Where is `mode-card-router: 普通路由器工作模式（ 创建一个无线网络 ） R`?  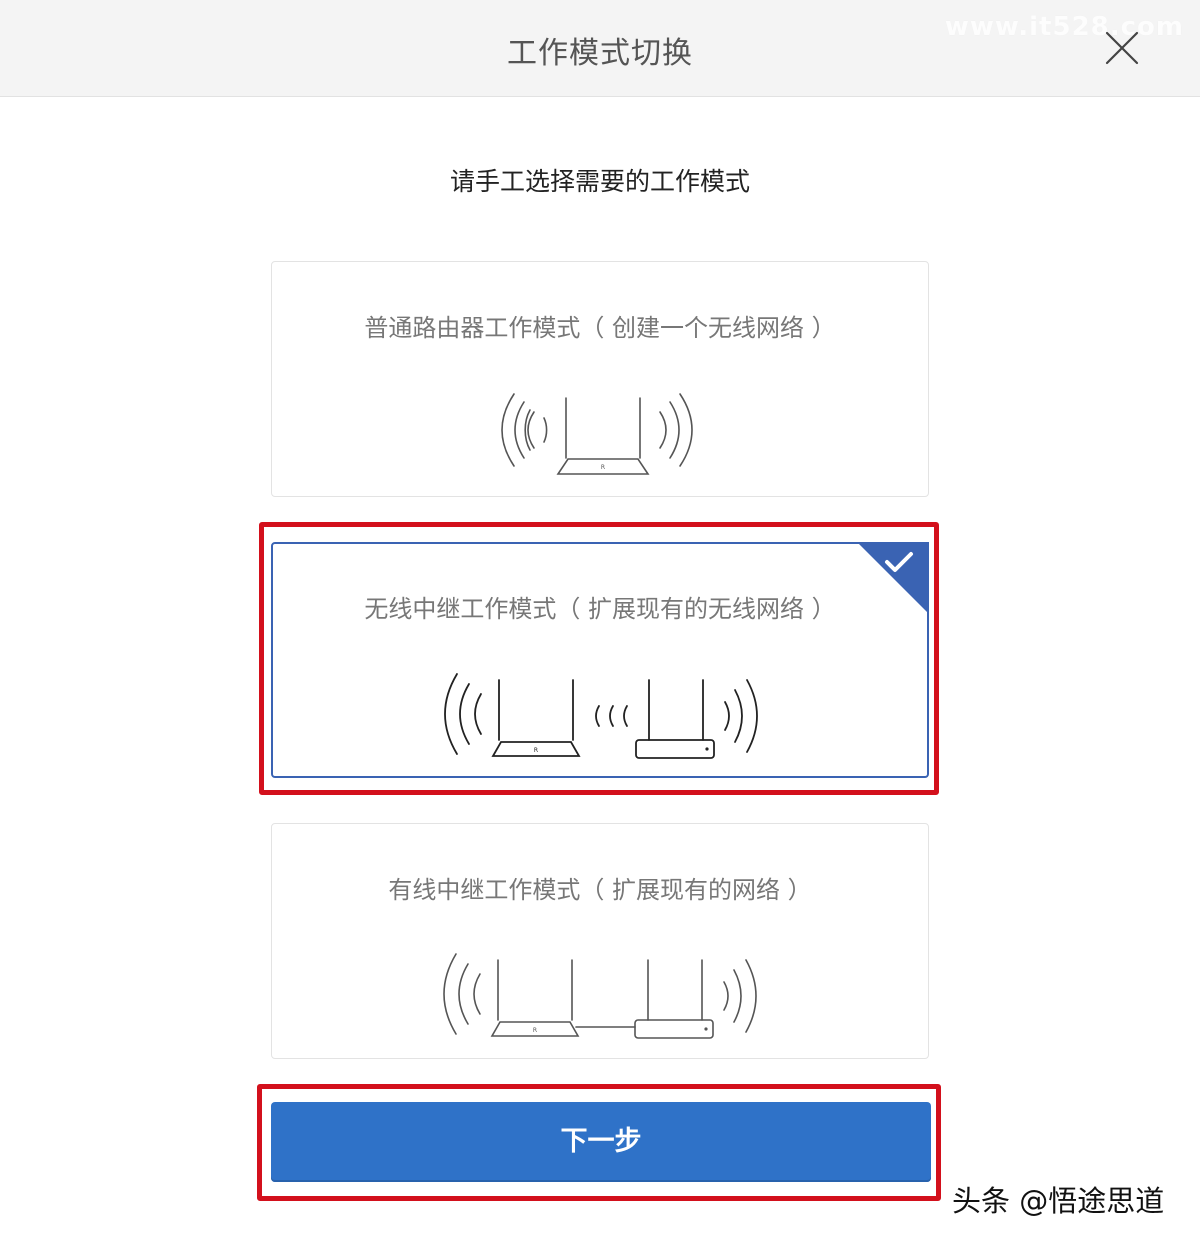
mode-card-router: 普通路由器工作模式（ 创建一个无线网络 ） R is located at coordinates (600, 379).